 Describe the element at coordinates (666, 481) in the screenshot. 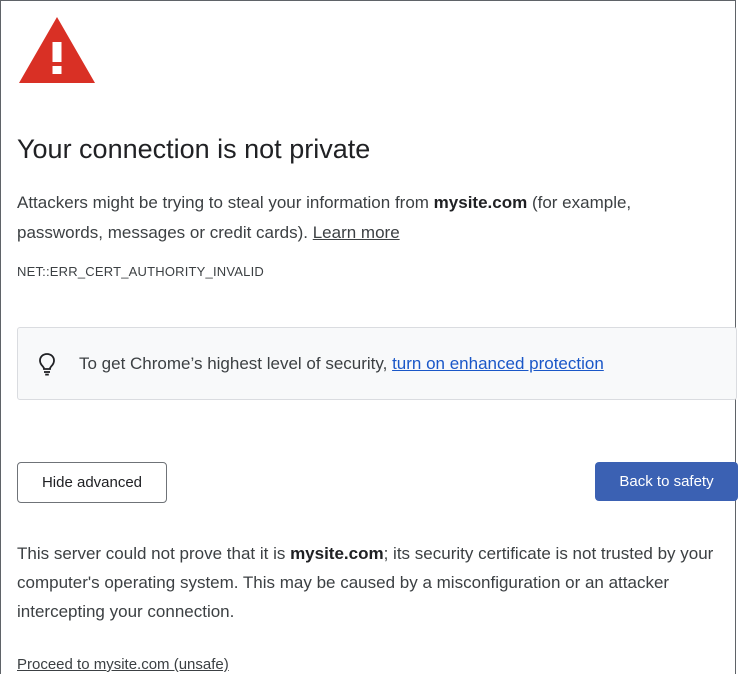

I see `back-to-safety-button: Back to safety` at that location.